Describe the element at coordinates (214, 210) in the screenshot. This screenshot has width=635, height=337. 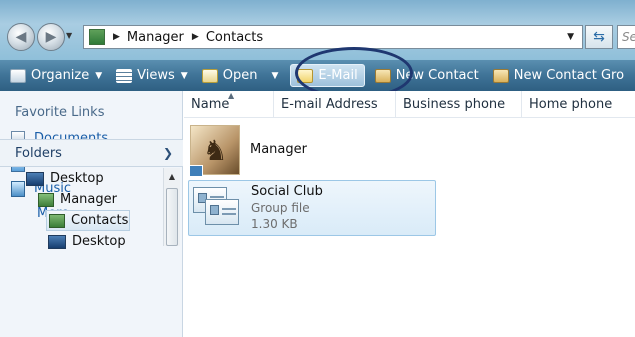
I see `card-photo-icon` at that location.